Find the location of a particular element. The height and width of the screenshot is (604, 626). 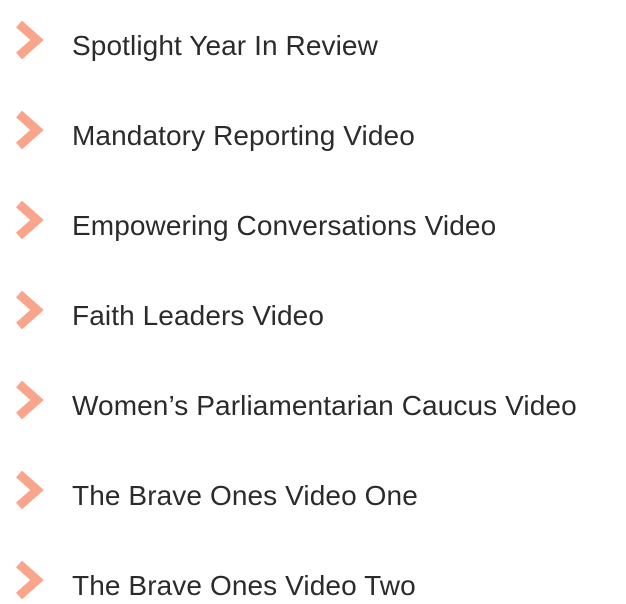

link-item-empowering-conversations-video: Empowering Conversations Video is located at coordinates (313, 226).